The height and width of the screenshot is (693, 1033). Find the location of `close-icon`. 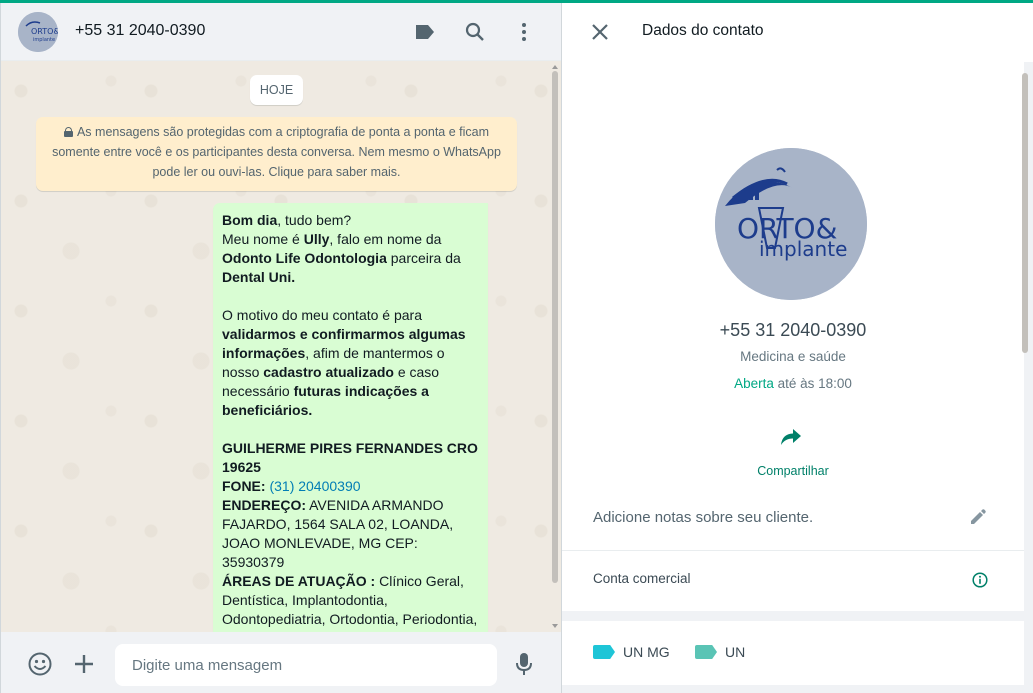

close-icon is located at coordinates (600, 32).